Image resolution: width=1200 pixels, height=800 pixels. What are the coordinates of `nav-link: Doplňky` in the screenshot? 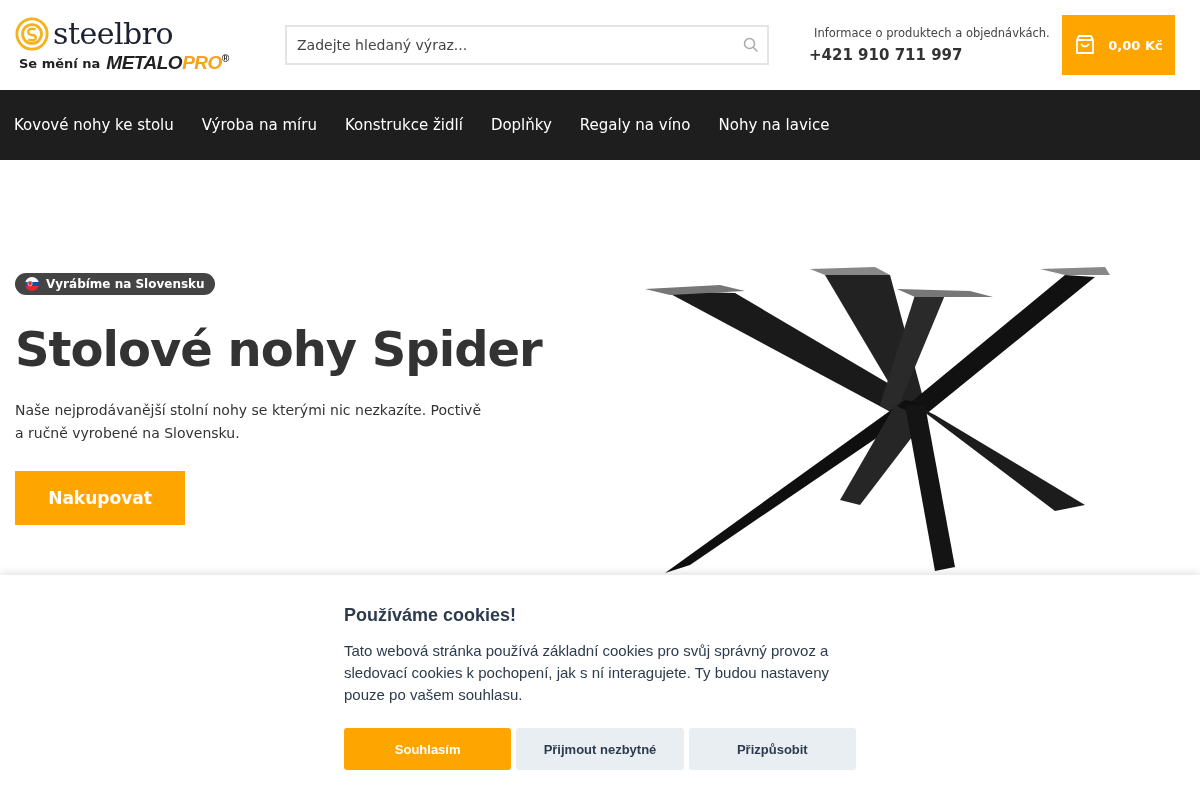 It's located at (521, 125).